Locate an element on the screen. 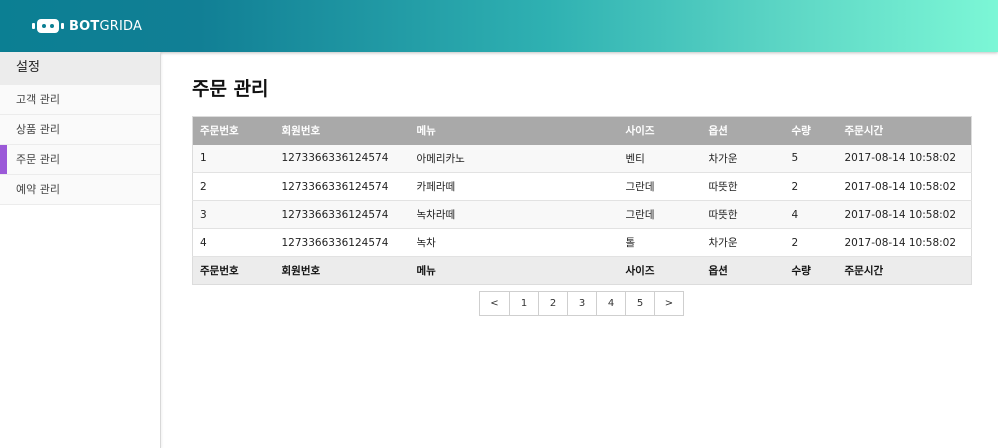  table-cell: 녹차 is located at coordinates (426, 243).